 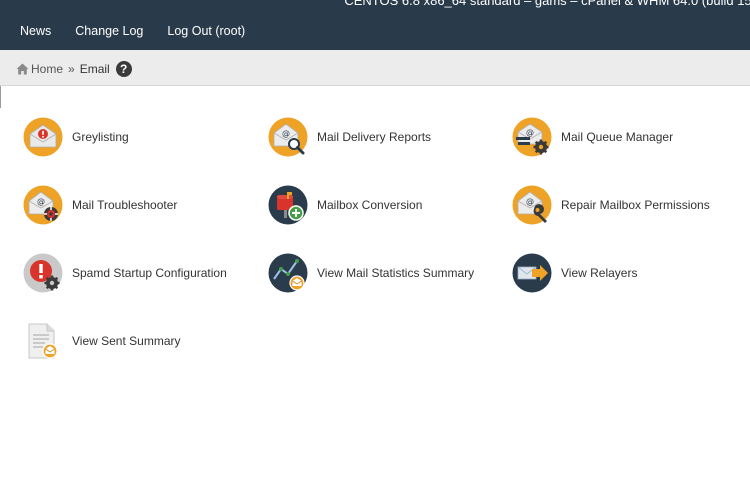 What do you see at coordinates (617, 137) in the screenshot?
I see `item-label: Mail Queue Manager` at bounding box center [617, 137].